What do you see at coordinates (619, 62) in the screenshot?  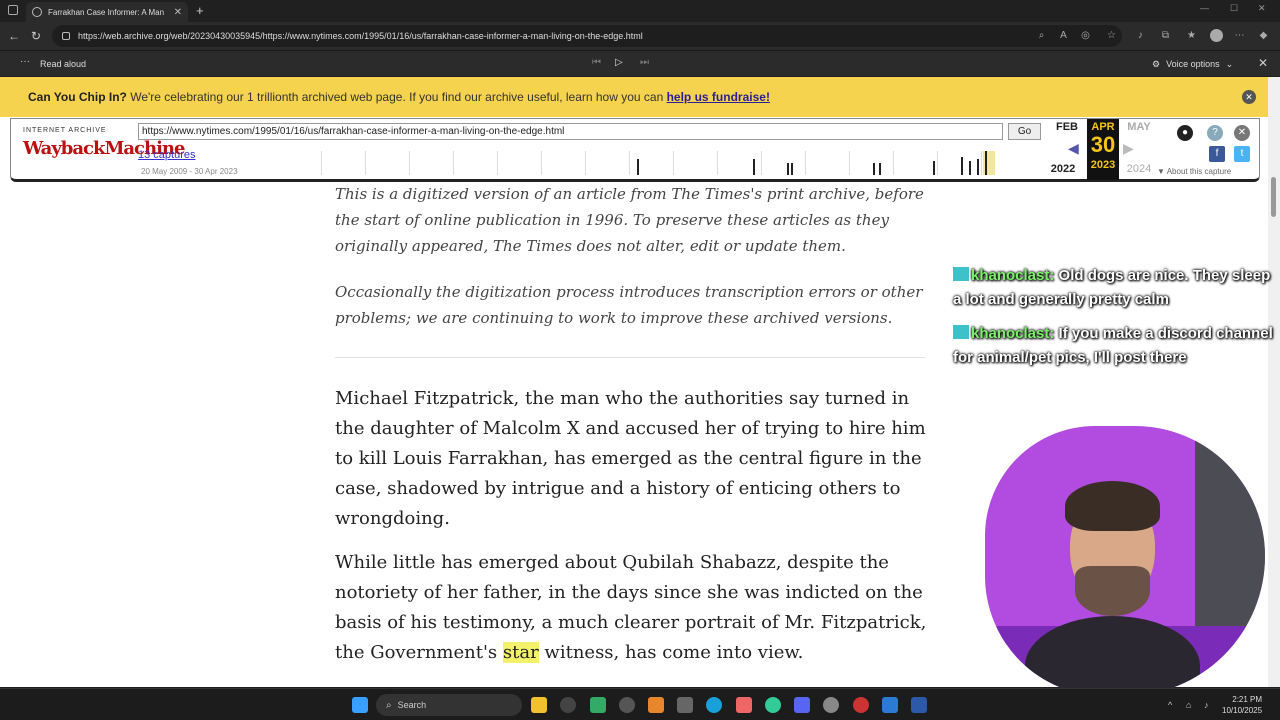 I see `play-icon: ▷` at bounding box center [619, 62].